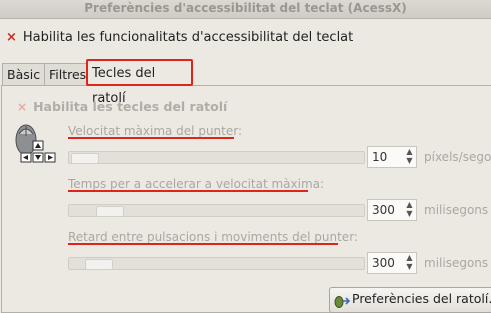 This screenshot has height=313, width=491. What do you see at coordinates (36, 143) in the screenshot?
I see `mouse-keypad-icon` at bounding box center [36, 143].